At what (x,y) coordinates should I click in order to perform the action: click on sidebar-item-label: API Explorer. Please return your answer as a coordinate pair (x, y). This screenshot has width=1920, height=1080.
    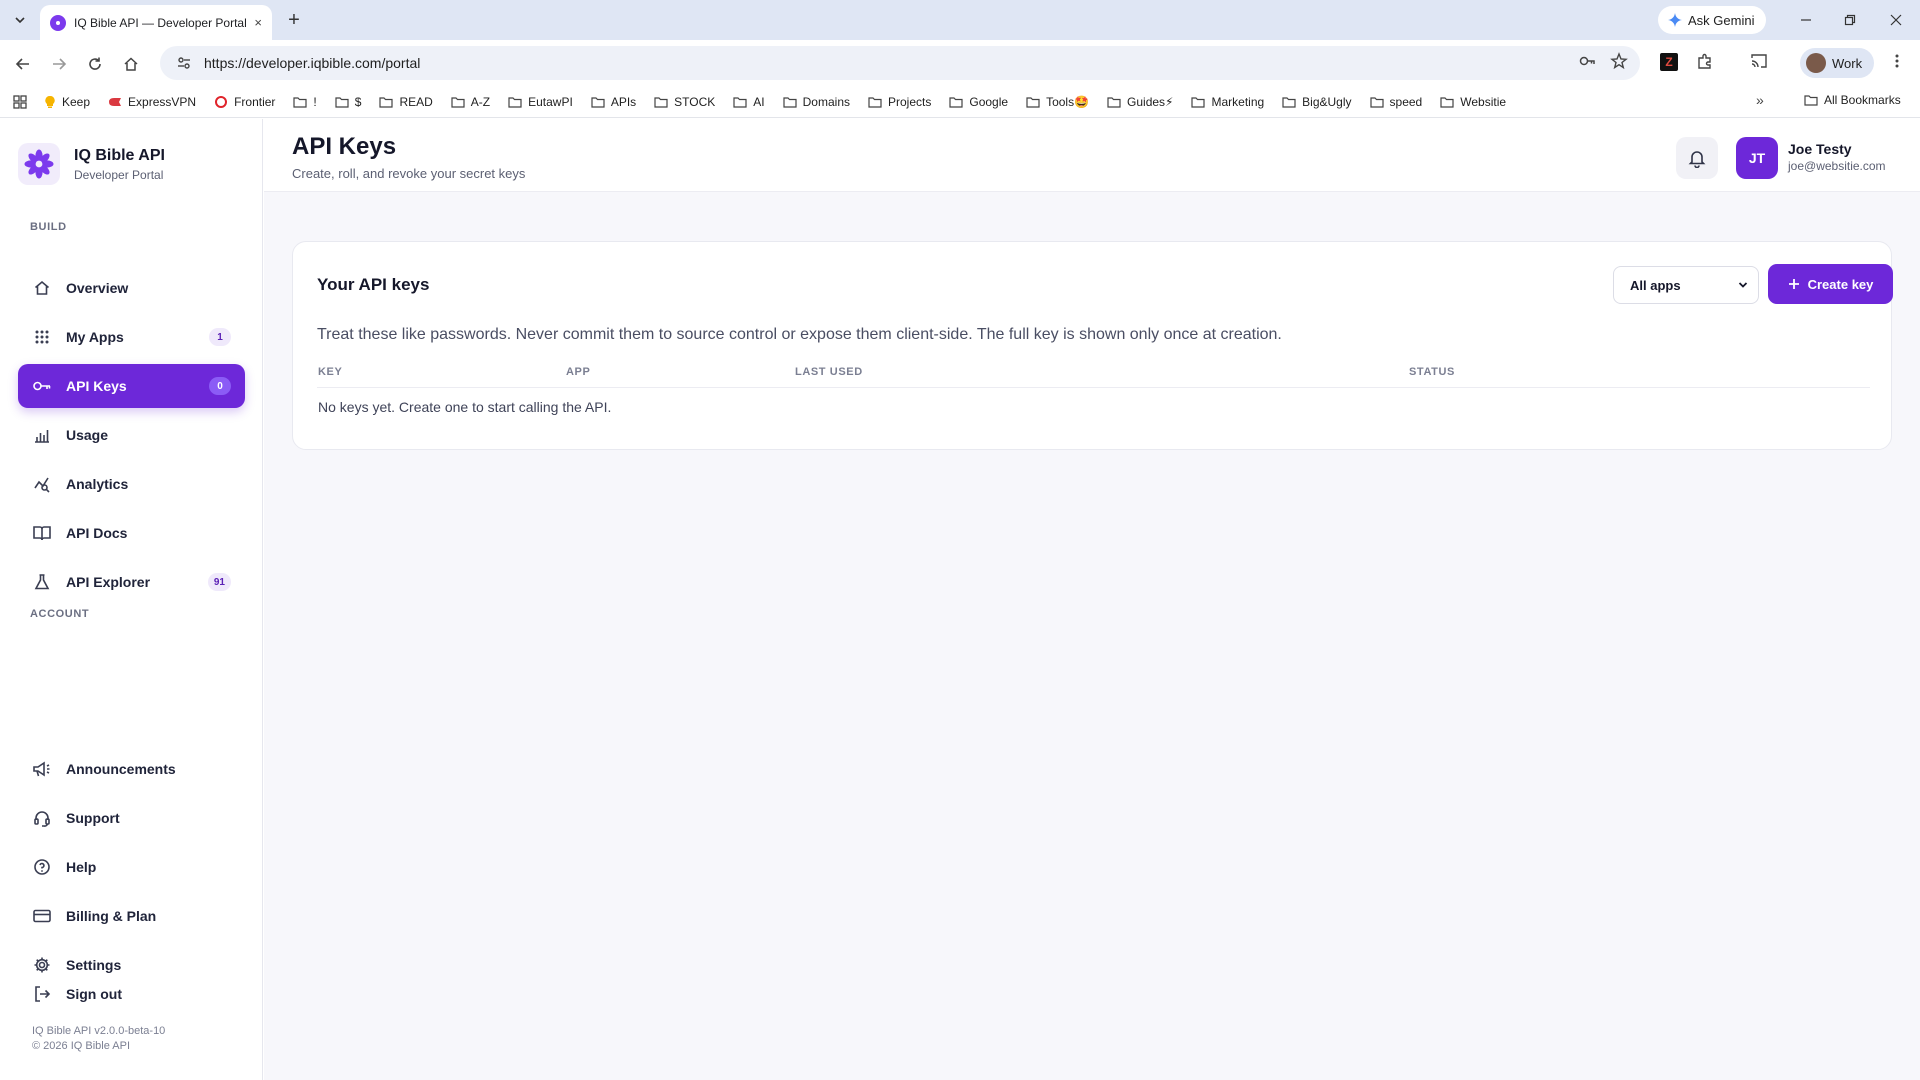
    Looking at the image, I should click on (108, 582).